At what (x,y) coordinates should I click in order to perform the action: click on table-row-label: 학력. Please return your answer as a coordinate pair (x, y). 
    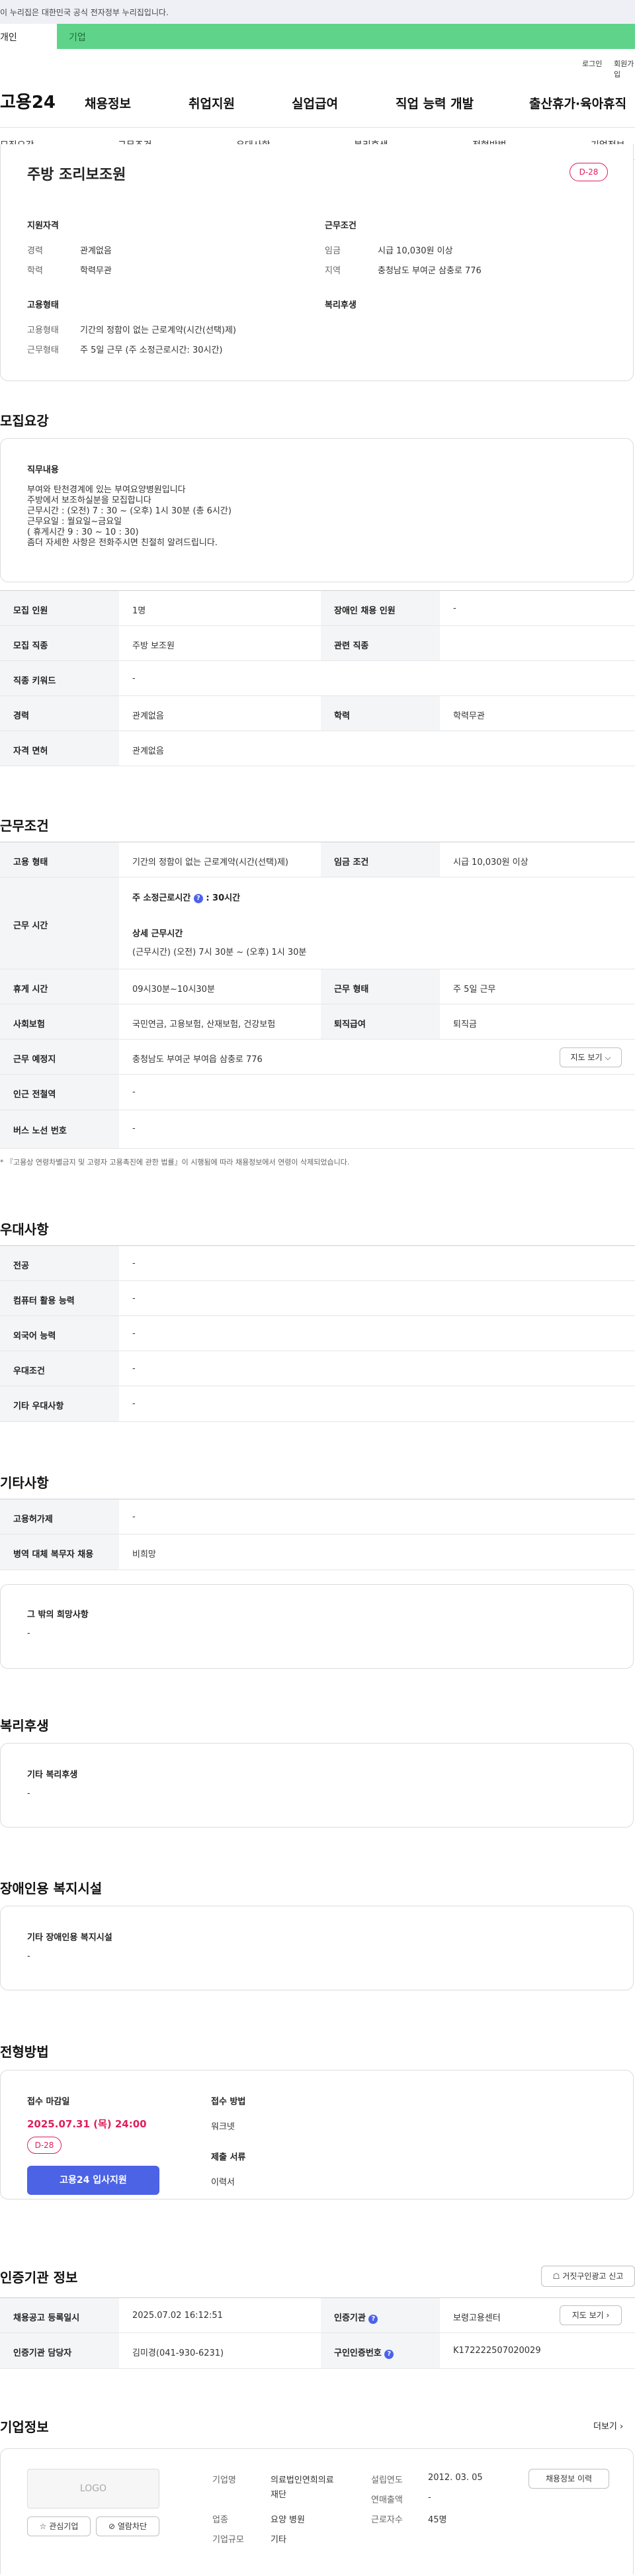
    Looking at the image, I should click on (342, 716).